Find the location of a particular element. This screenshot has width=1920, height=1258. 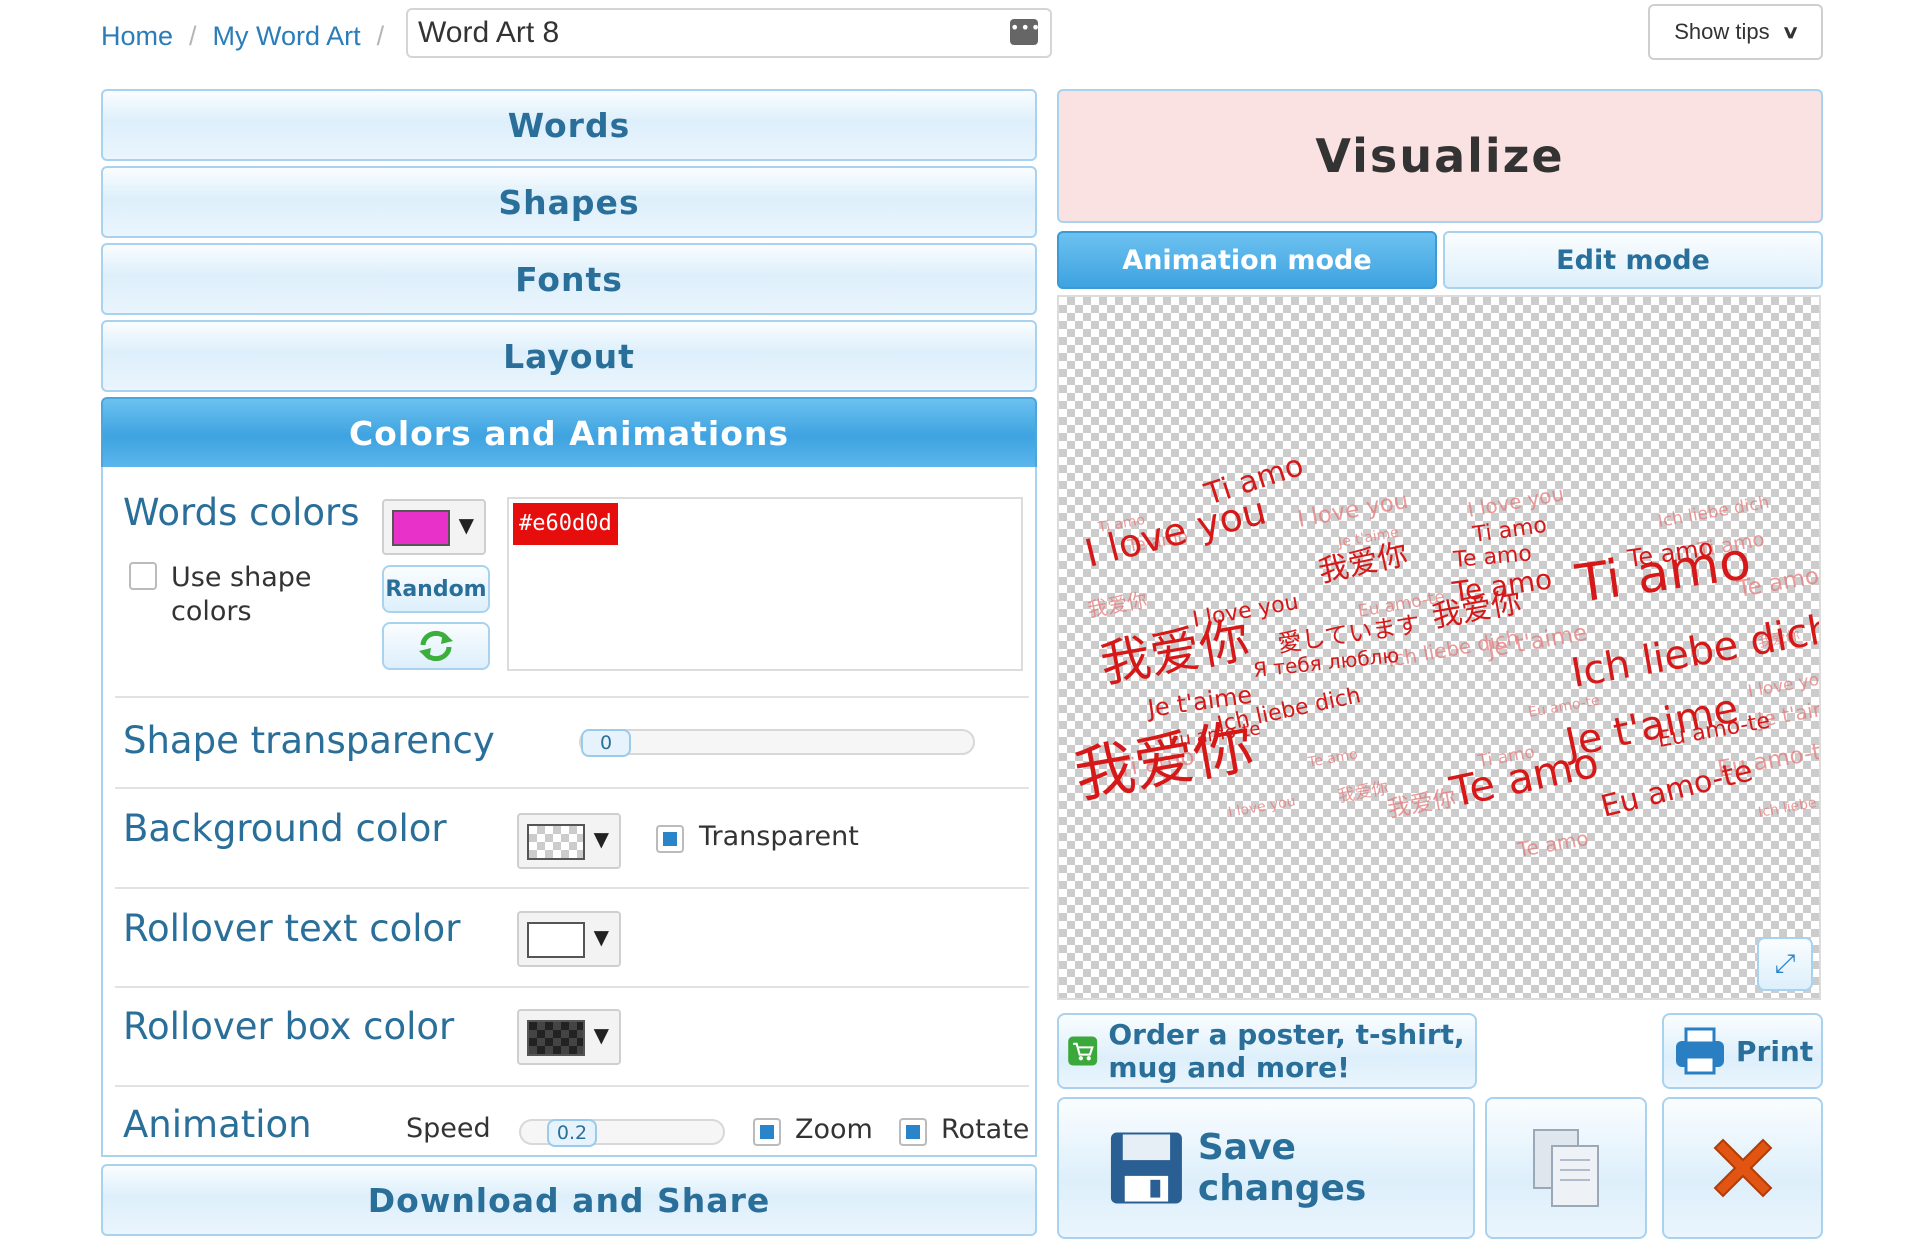

rollover-box-color-swatch is located at coordinates (556, 1038).